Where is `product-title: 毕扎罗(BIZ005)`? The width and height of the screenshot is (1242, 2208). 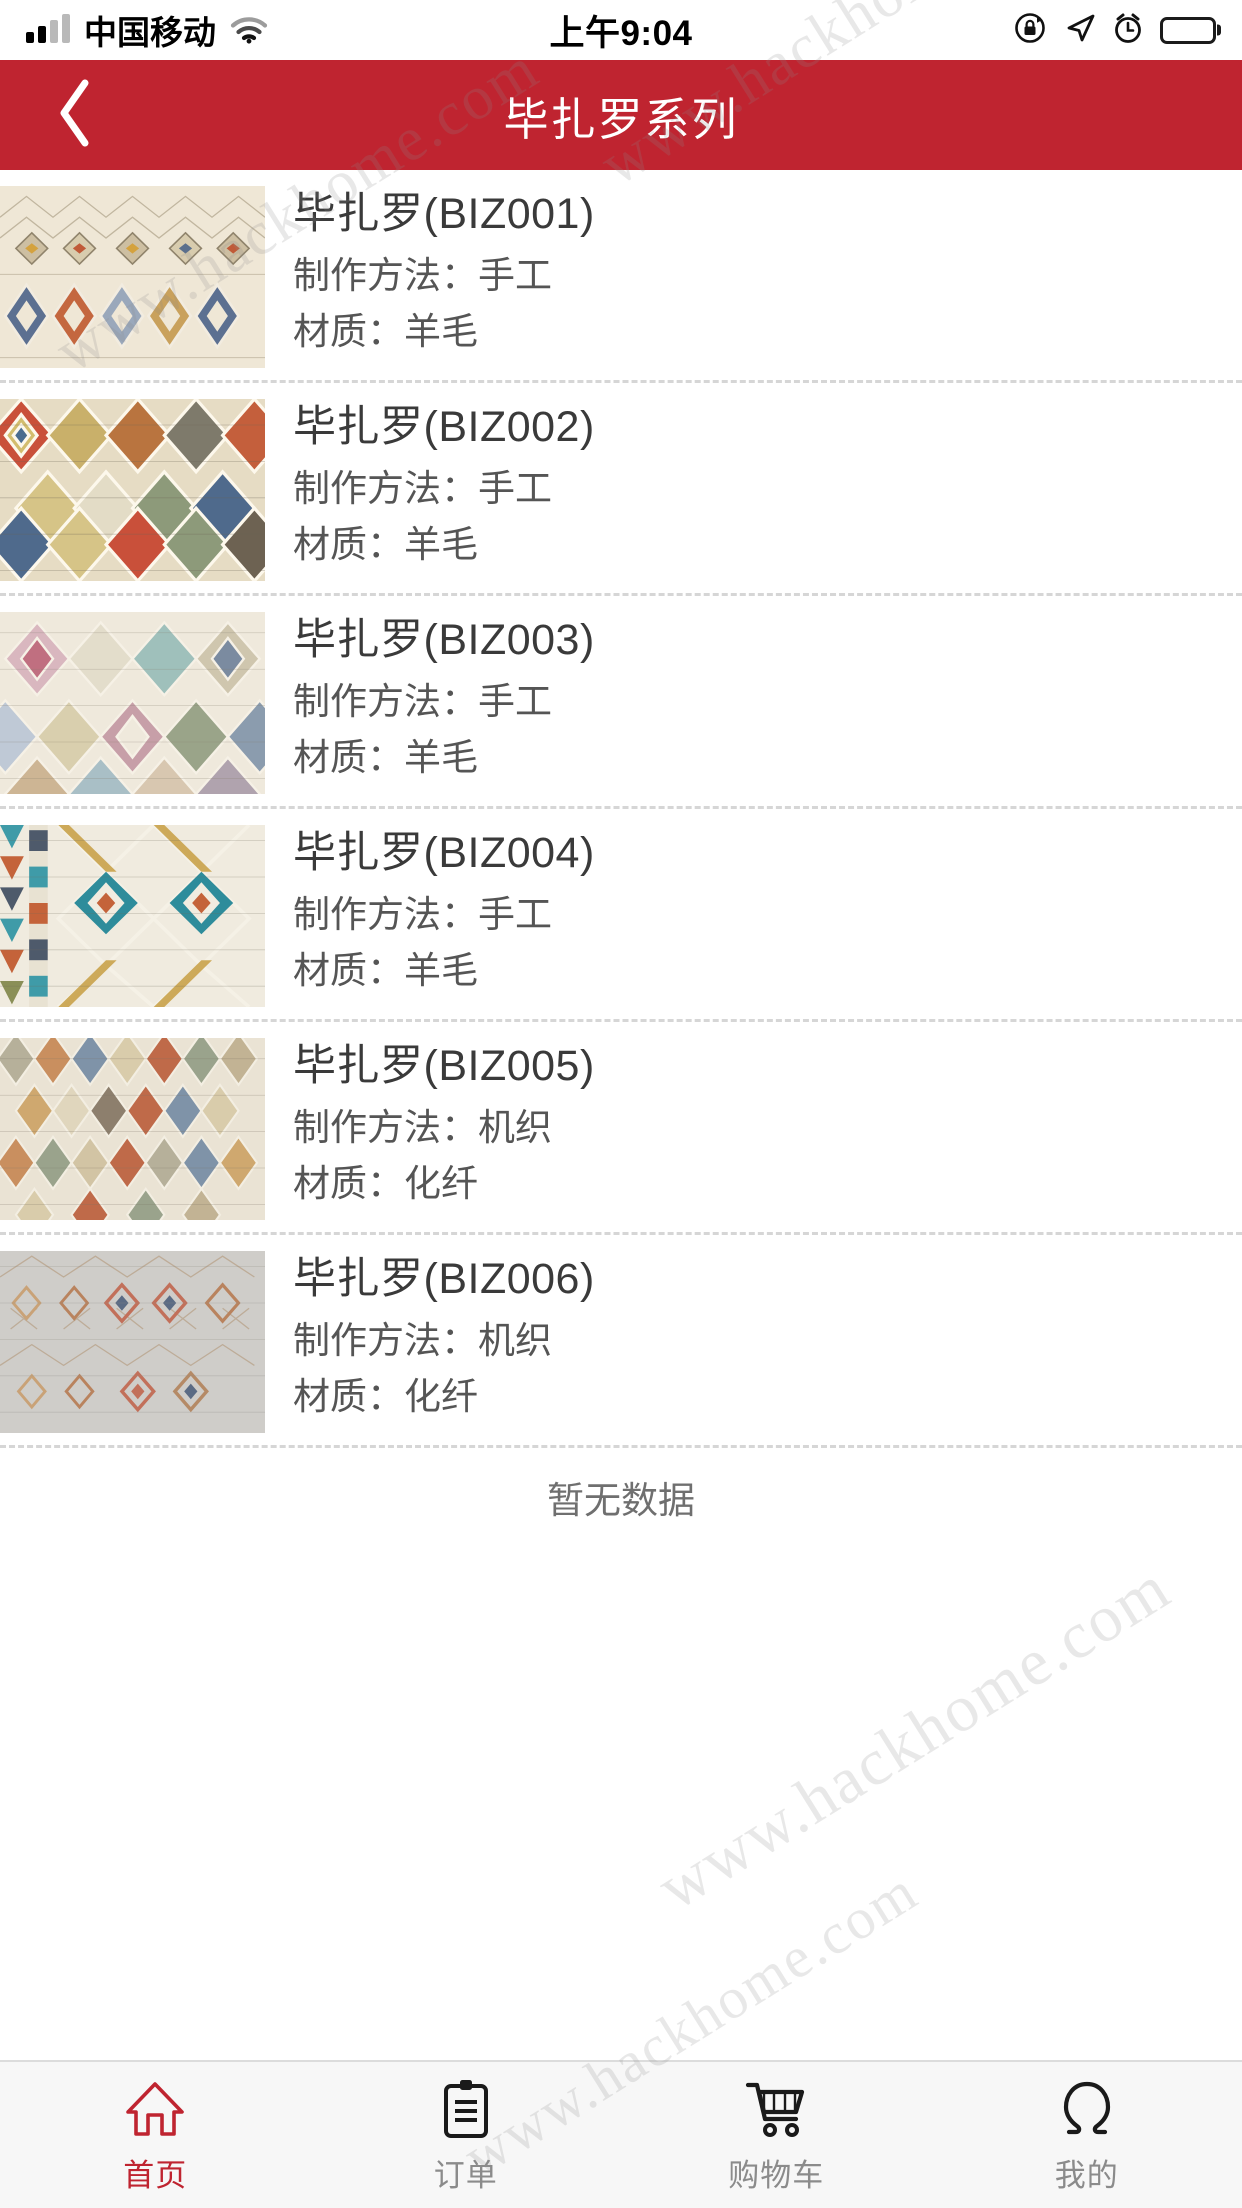 product-title: 毕扎罗(BIZ005) is located at coordinates (444, 1066).